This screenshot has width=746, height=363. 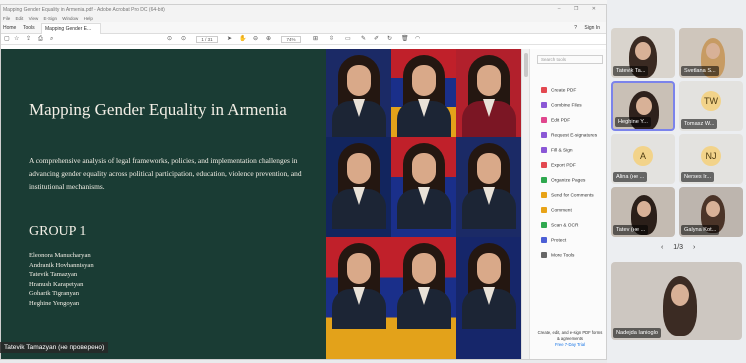 What do you see at coordinates (202, 39) in the screenshot?
I see `page-current: 1` at bounding box center [202, 39].